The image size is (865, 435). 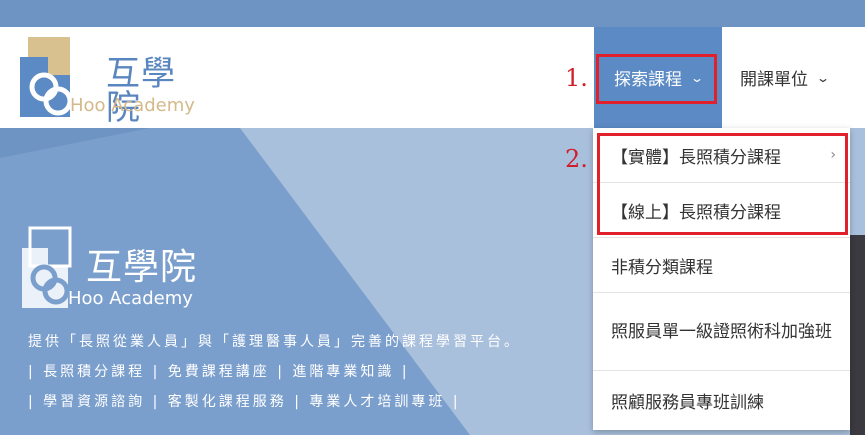 What do you see at coordinates (219, 372) in the screenshot?
I see `hero-tagline-2: | 長照積分課程 | 免費課程講座 | 進階專業知識 |` at bounding box center [219, 372].